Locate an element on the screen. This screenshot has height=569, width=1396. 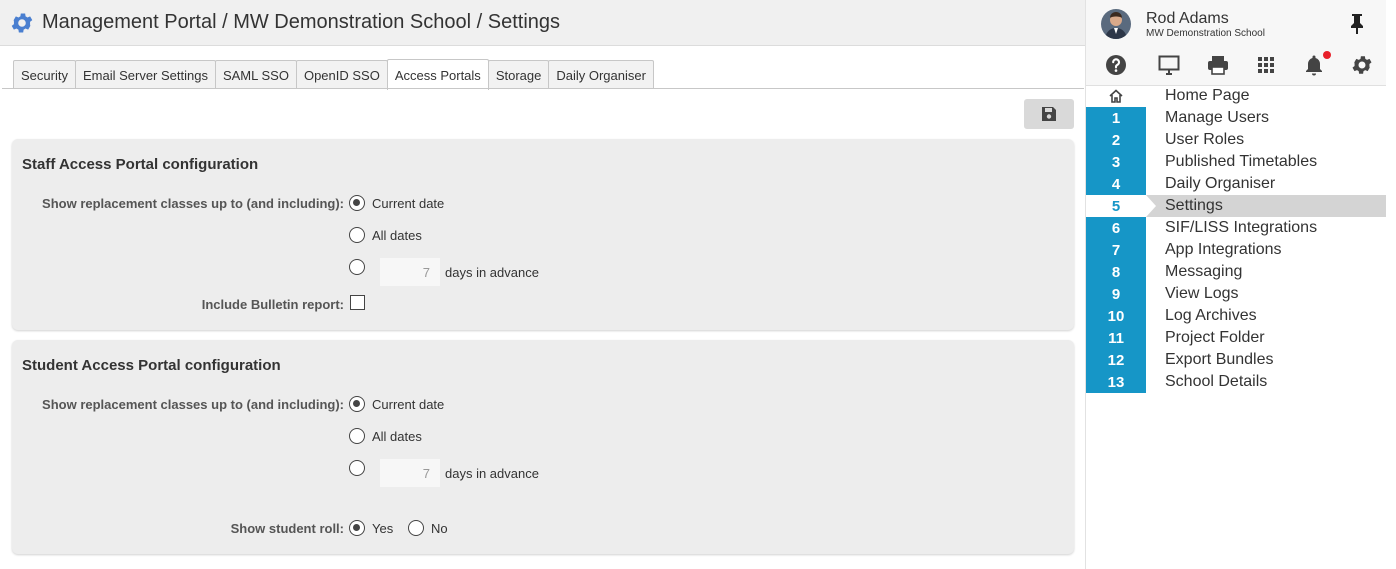
tab-email-server-settings: Email Server Settings is located at coordinates (145, 74).